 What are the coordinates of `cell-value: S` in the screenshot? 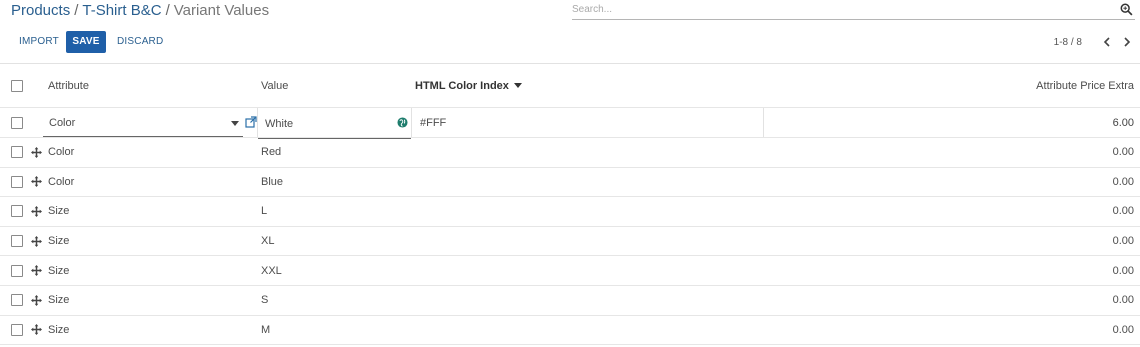 It's located at (265, 300).